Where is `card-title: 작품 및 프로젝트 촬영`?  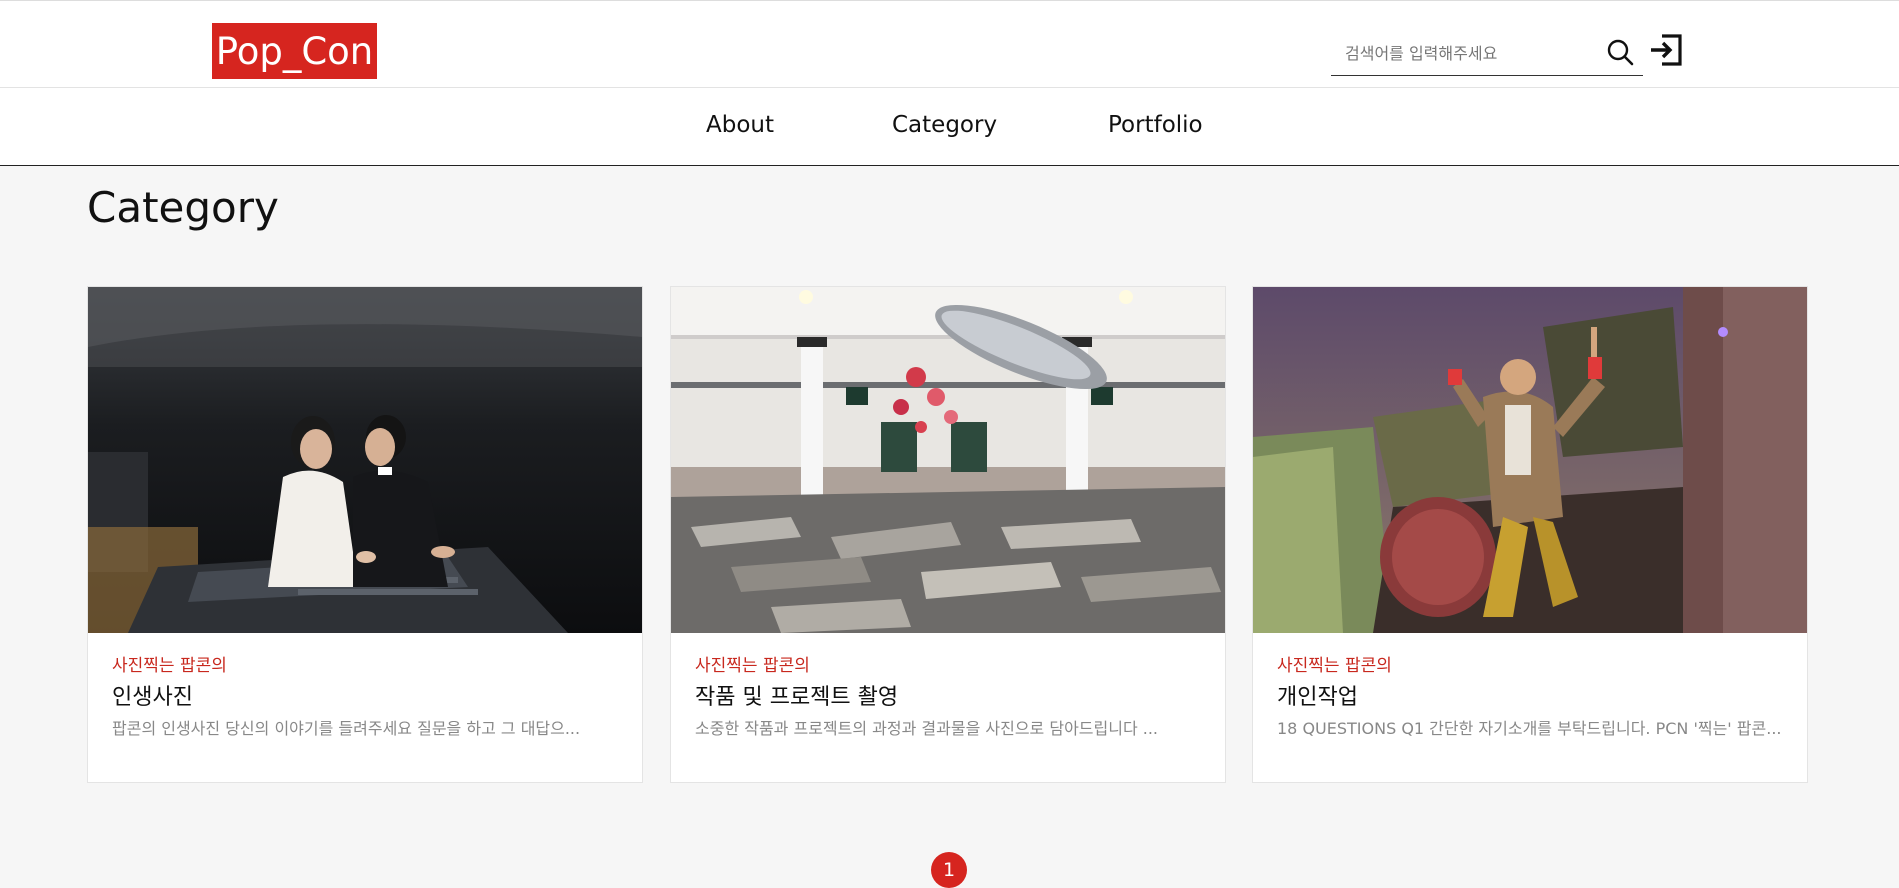 card-title: 작품 및 프로젝트 촬영 is located at coordinates (796, 695).